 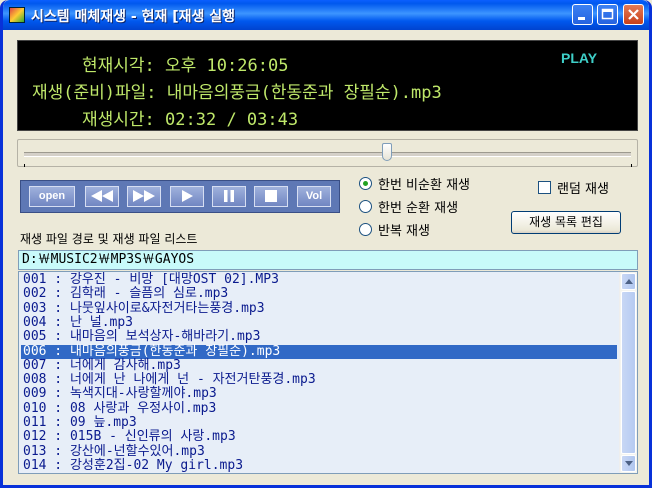 I want to click on mode-once-loop-label: 한번 순환 재생, so click(x=418, y=208).